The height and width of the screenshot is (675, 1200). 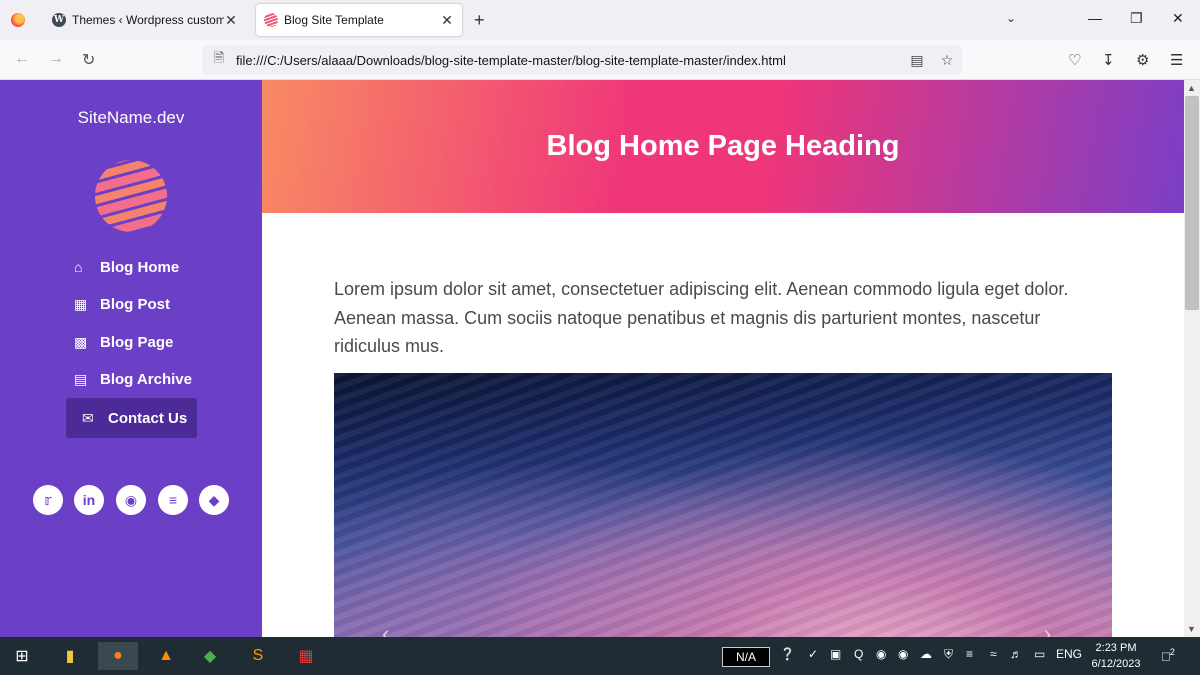 I want to click on winrar-icon: ▦, so click(x=306, y=656).